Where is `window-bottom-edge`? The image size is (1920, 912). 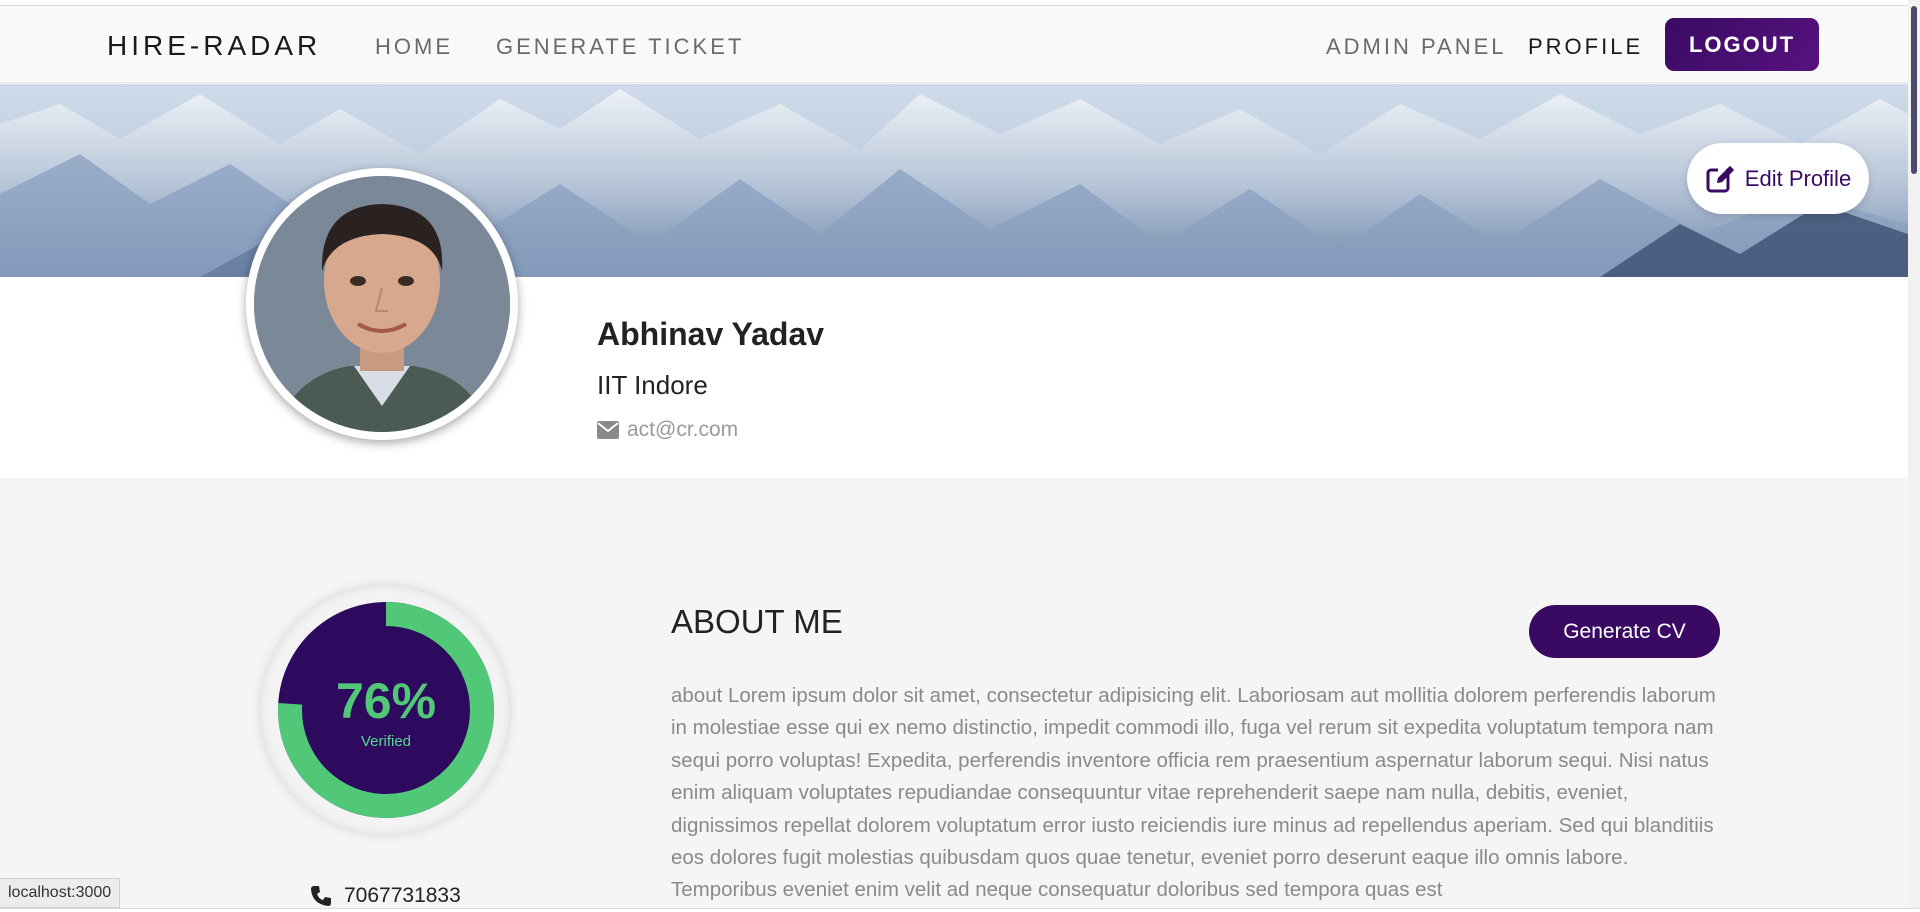
window-bottom-edge is located at coordinates (960, 910).